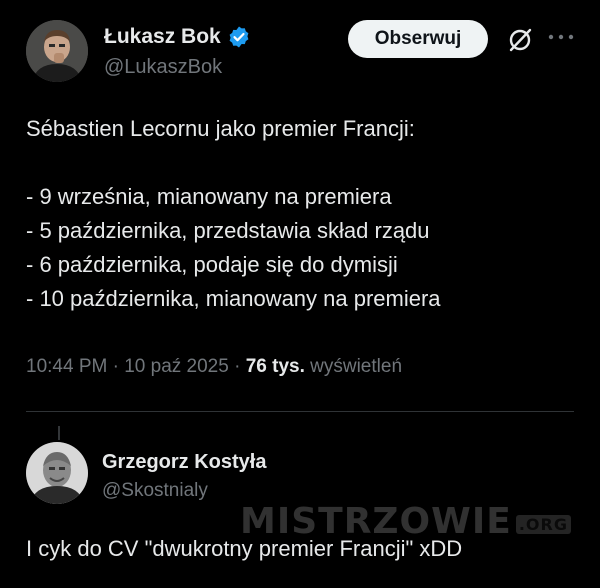  I want to click on reply-author-name: Grzegorz Kostyła, so click(184, 462).